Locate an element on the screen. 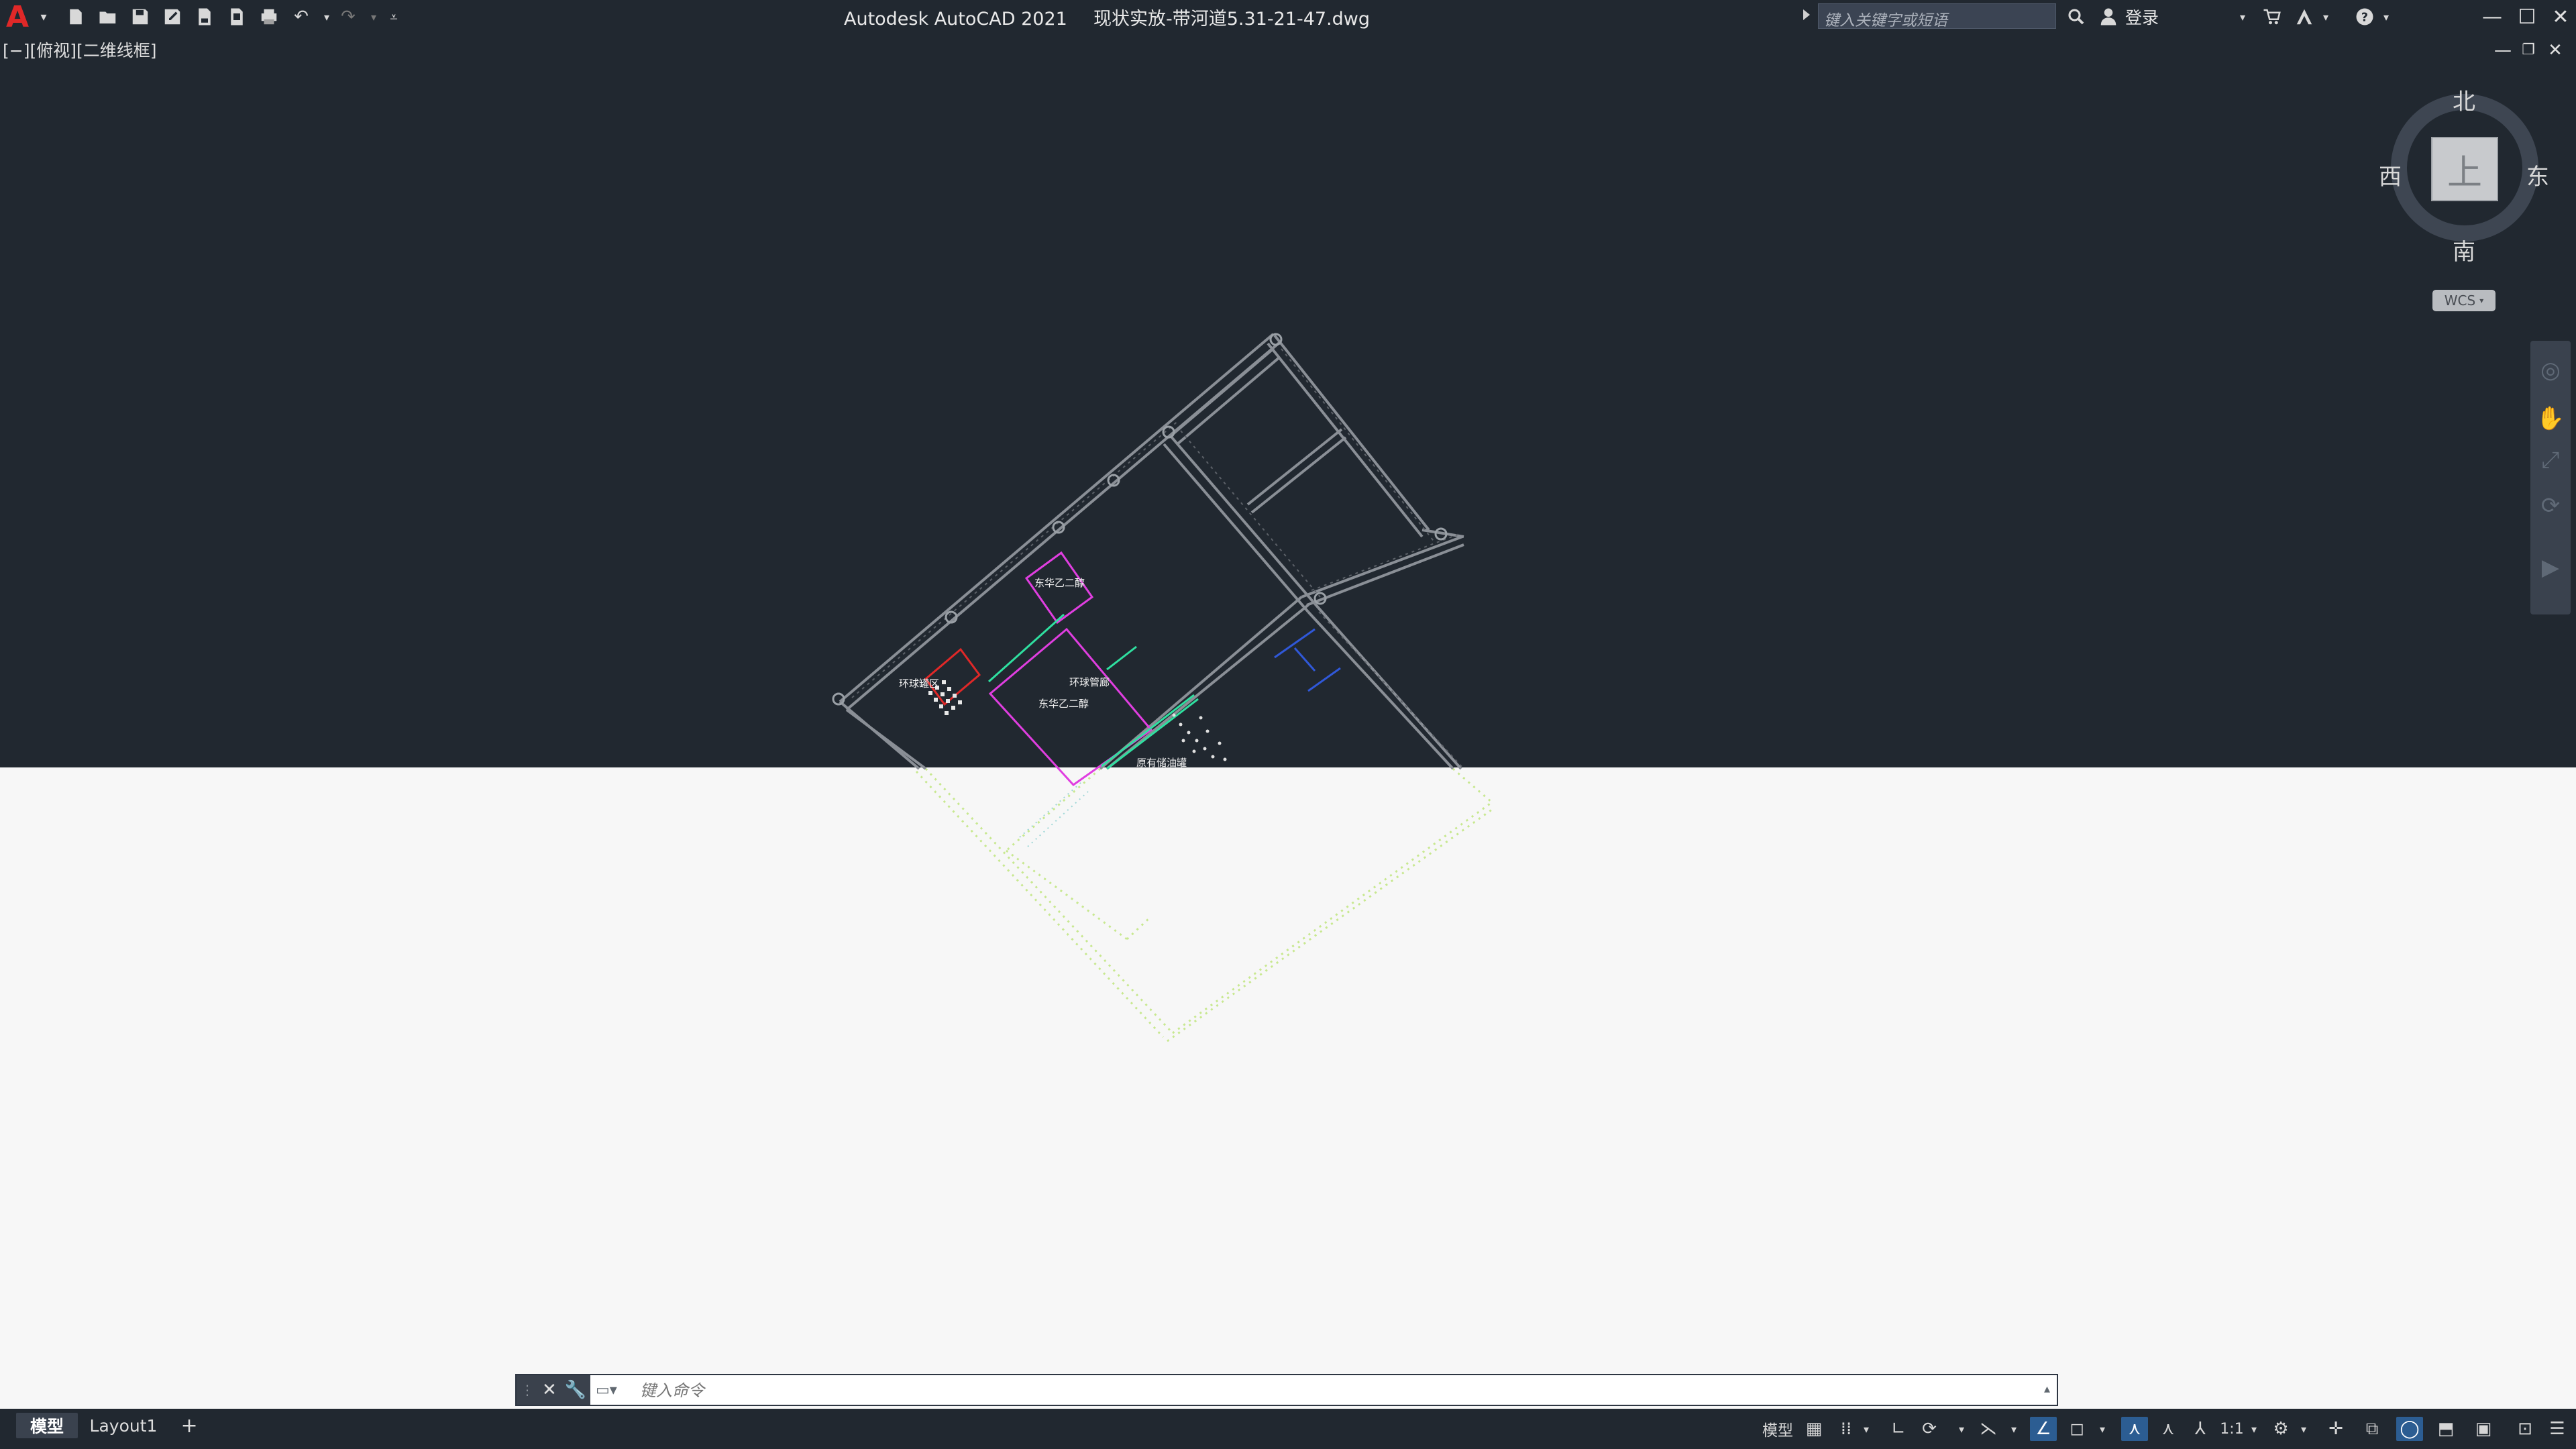 Image resolution: width=2576 pixels, height=1449 pixels. cart-icon is located at coordinates (2272, 16).